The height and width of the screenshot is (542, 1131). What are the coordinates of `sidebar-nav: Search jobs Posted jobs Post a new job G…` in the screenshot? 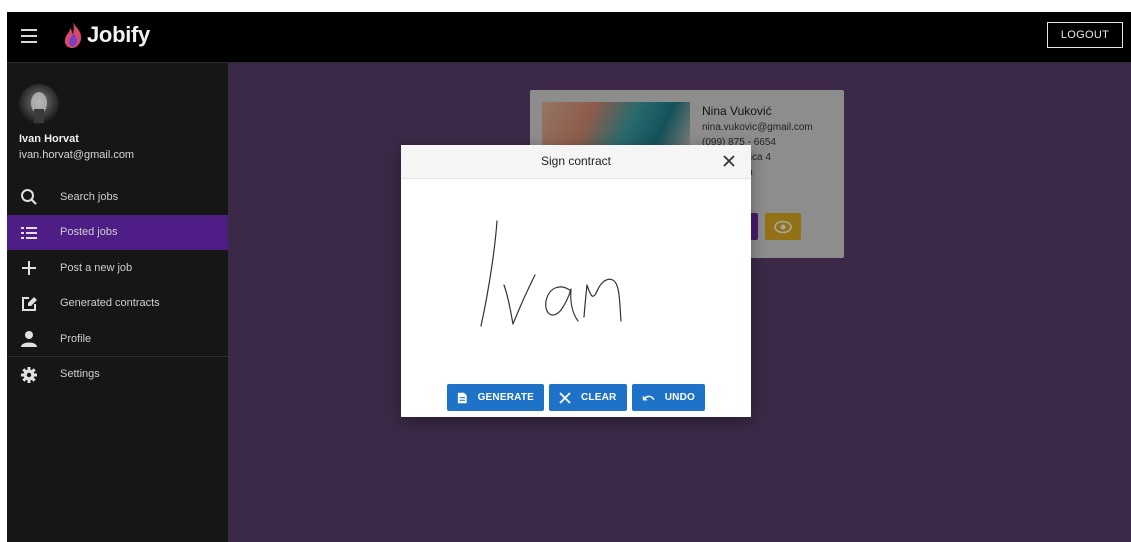 It's located at (117, 285).